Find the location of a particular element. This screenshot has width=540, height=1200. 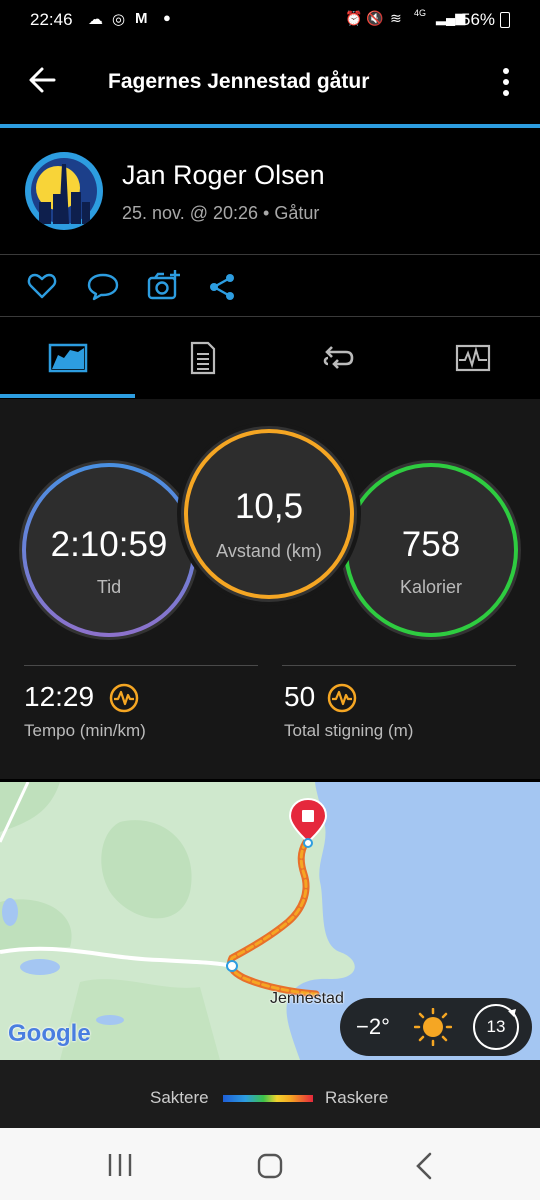

overview-chart-icon is located at coordinates (67, 358).